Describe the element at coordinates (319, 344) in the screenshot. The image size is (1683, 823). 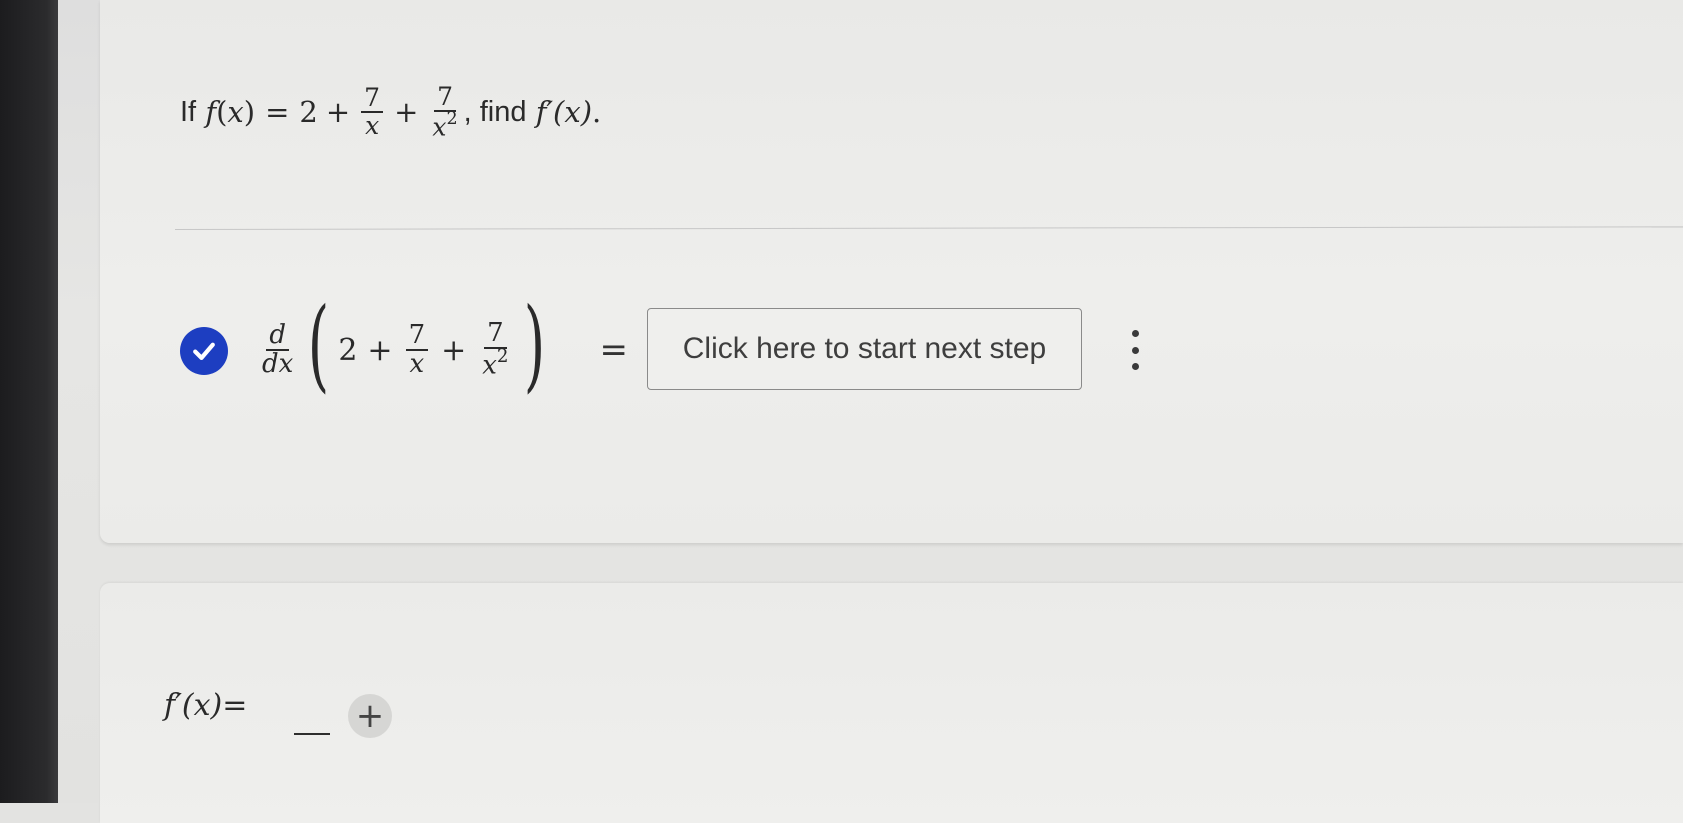
I see `left-paren: (` at that location.